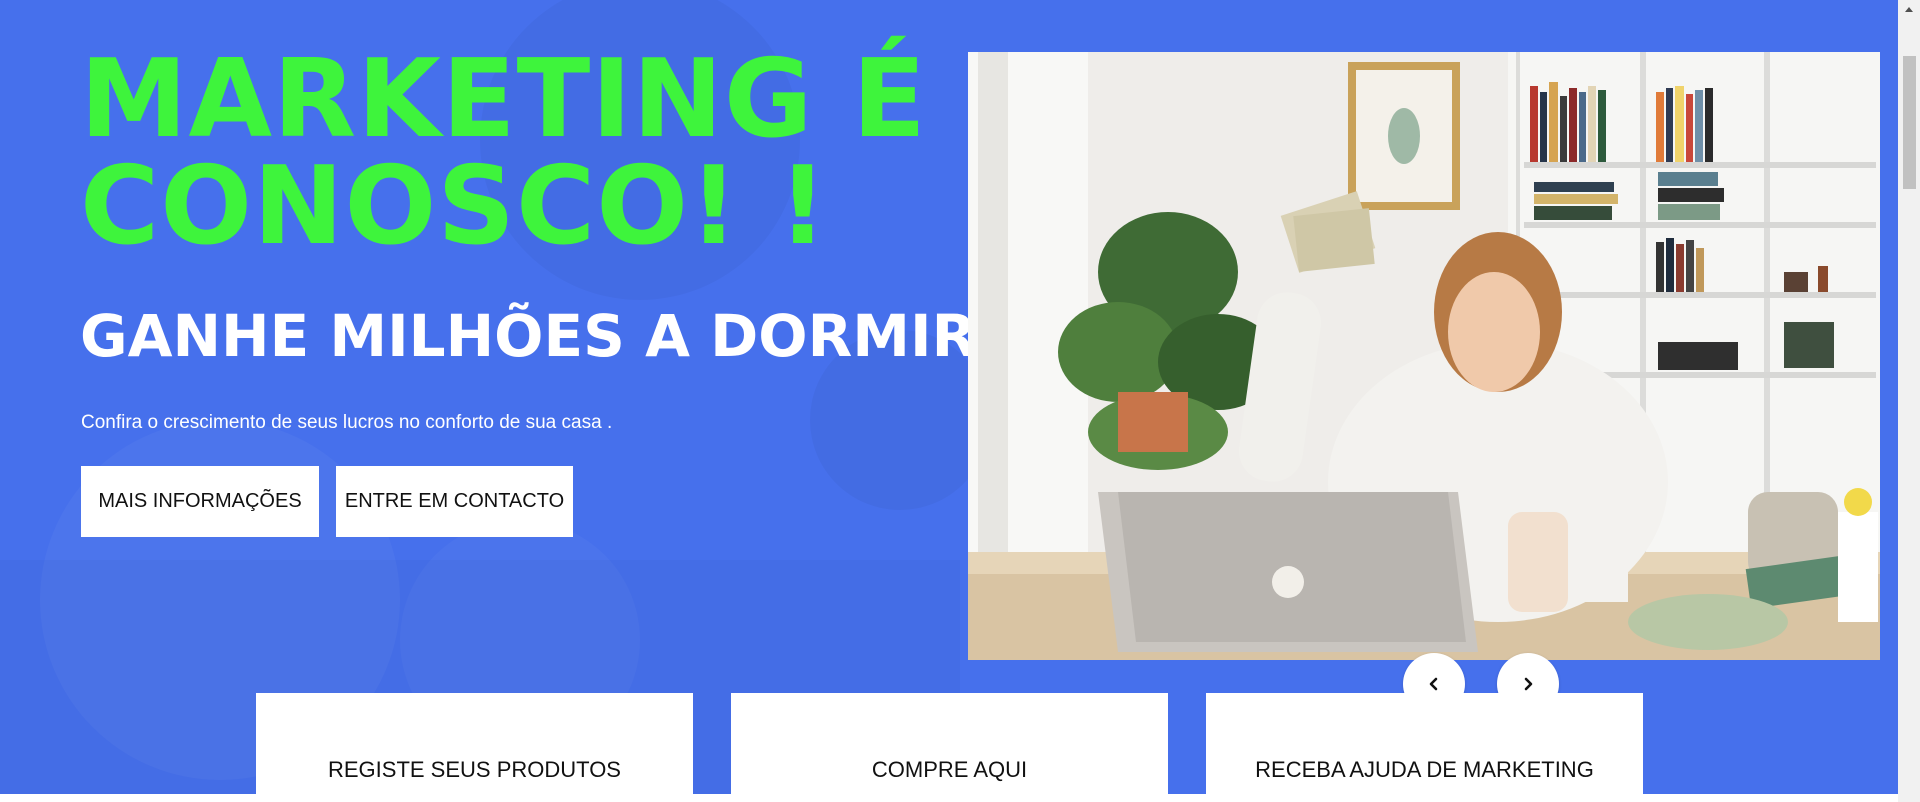 The image size is (1920, 802). Describe the element at coordinates (1909, 122) in the screenshot. I see `scrollbar-thumb` at that location.